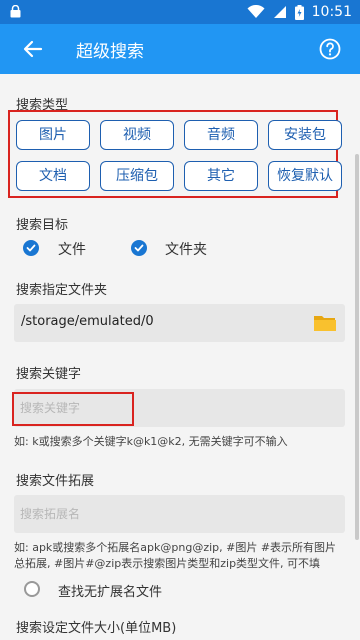 The height and width of the screenshot is (640, 360). What do you see at coordinates (330, 49) in the screenshot?
I see `help-icon` at bounding box center [330, 49].